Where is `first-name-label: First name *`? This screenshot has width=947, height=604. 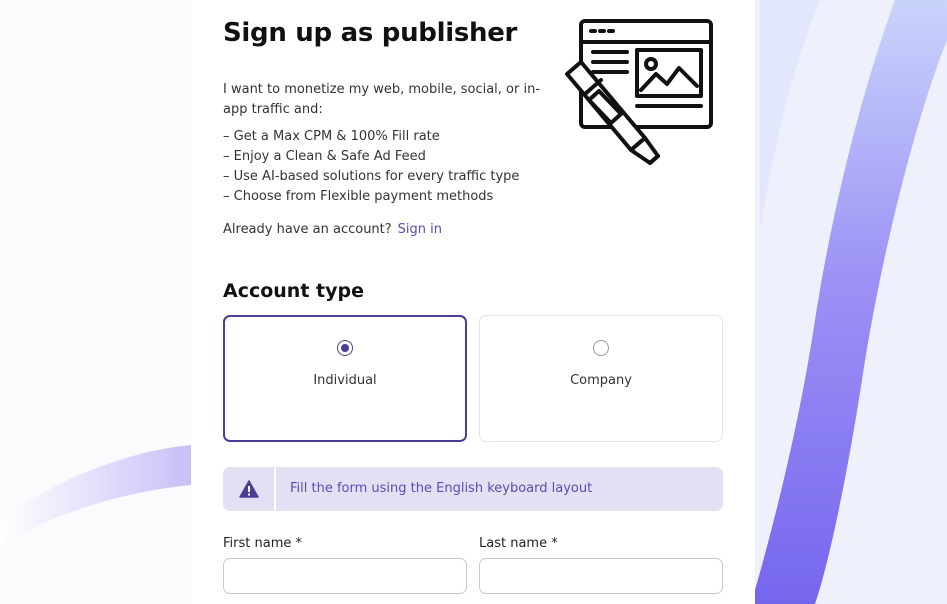
first-name-label: First name * is located at coordinates (262, 543).